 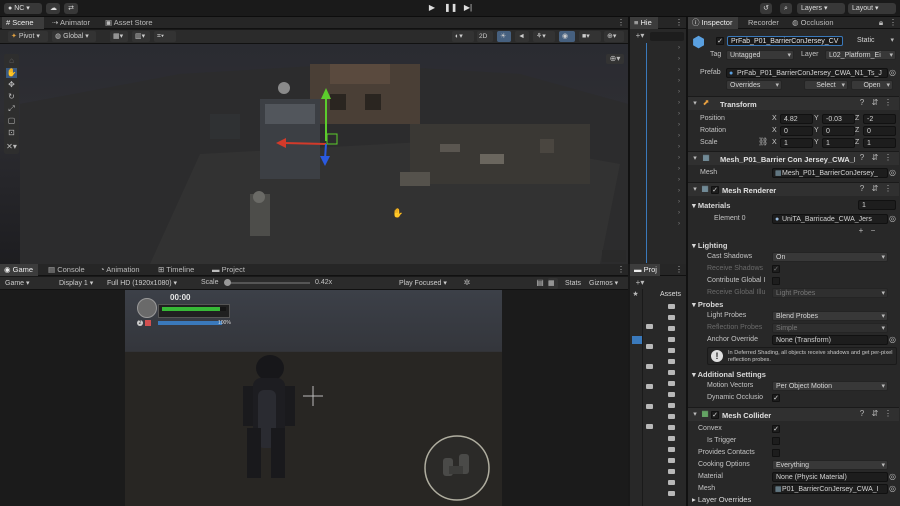 I want to click on resolution-dropdown: Full HD (1920x1080) ▾, so click(x=150, y=283).